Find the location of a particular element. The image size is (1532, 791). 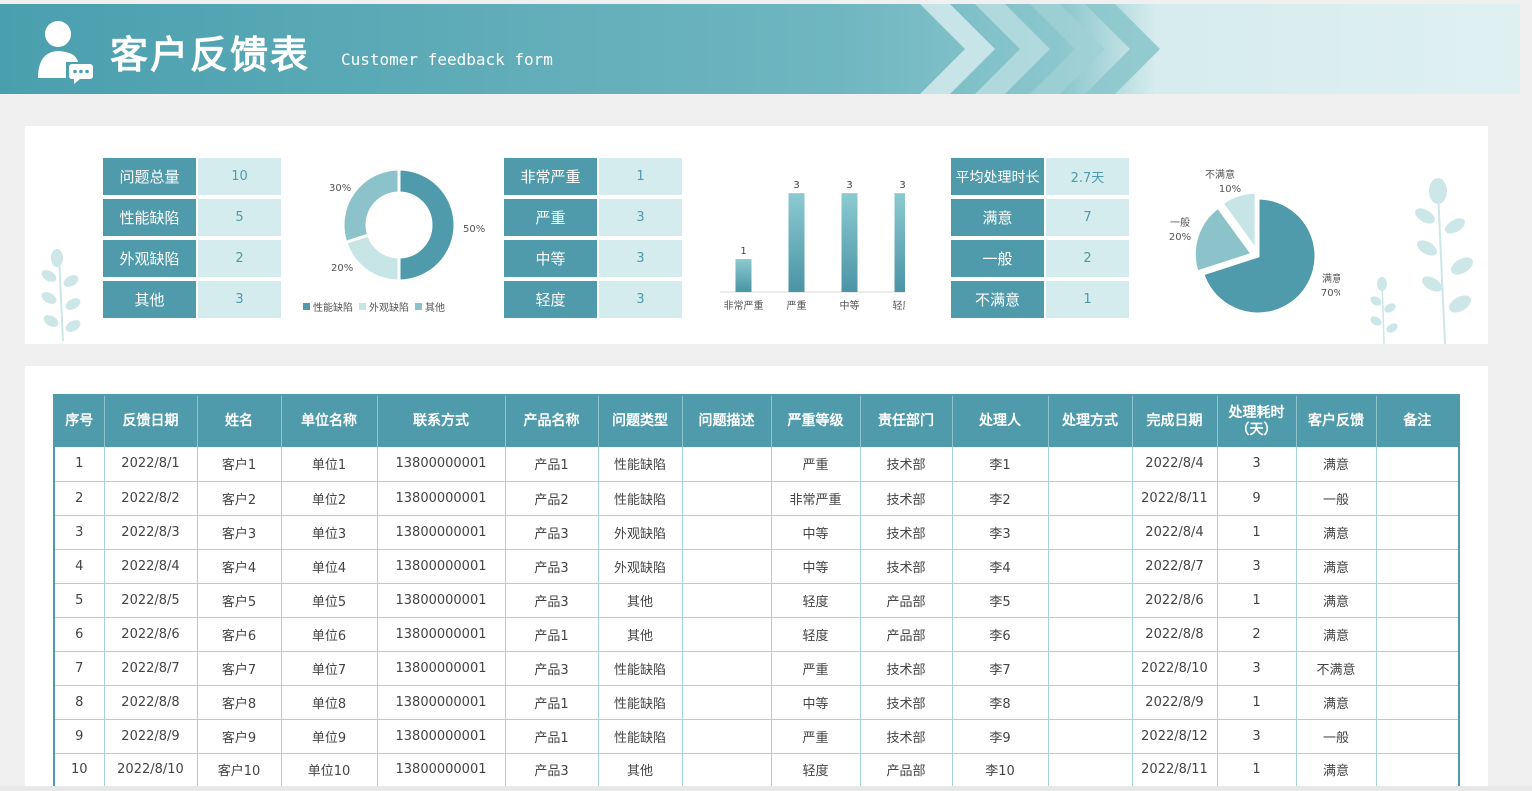

table-cell: 客户8 is located at coordinates (239, 702).